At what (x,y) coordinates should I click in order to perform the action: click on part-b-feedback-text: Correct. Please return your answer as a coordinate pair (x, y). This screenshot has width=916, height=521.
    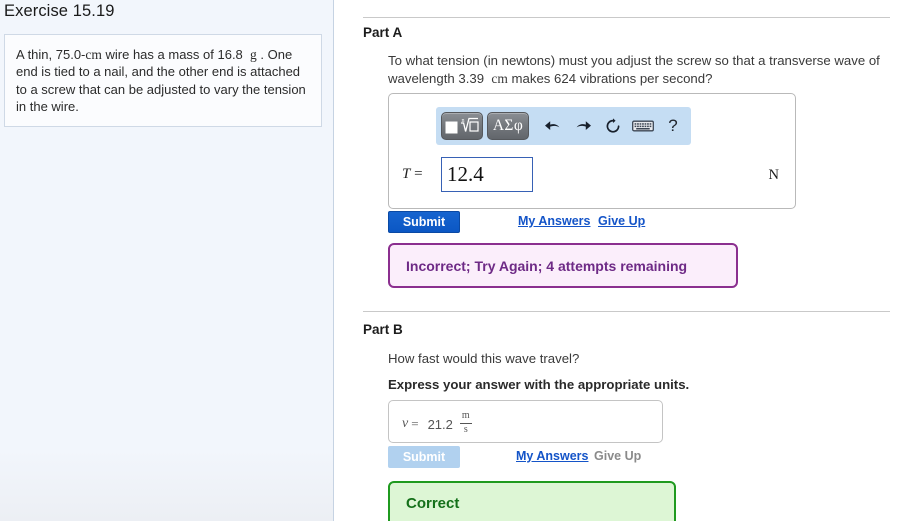
    Looking at the image, I should click on (433, 503).